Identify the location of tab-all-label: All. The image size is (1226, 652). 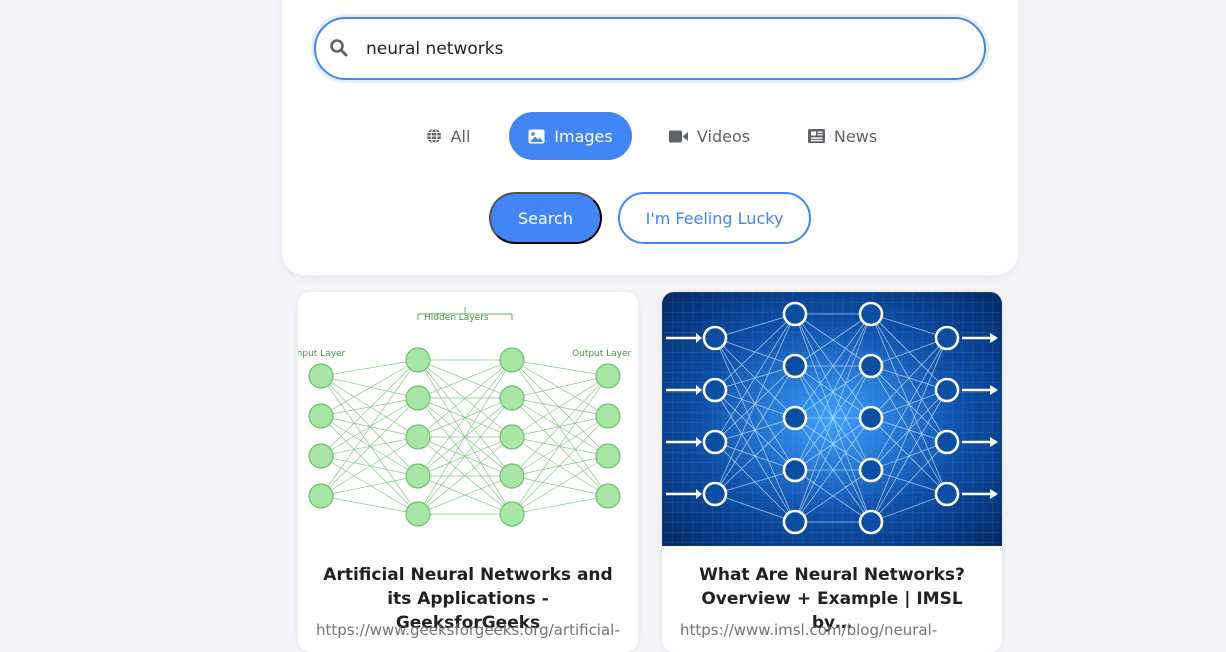
(460, 136).